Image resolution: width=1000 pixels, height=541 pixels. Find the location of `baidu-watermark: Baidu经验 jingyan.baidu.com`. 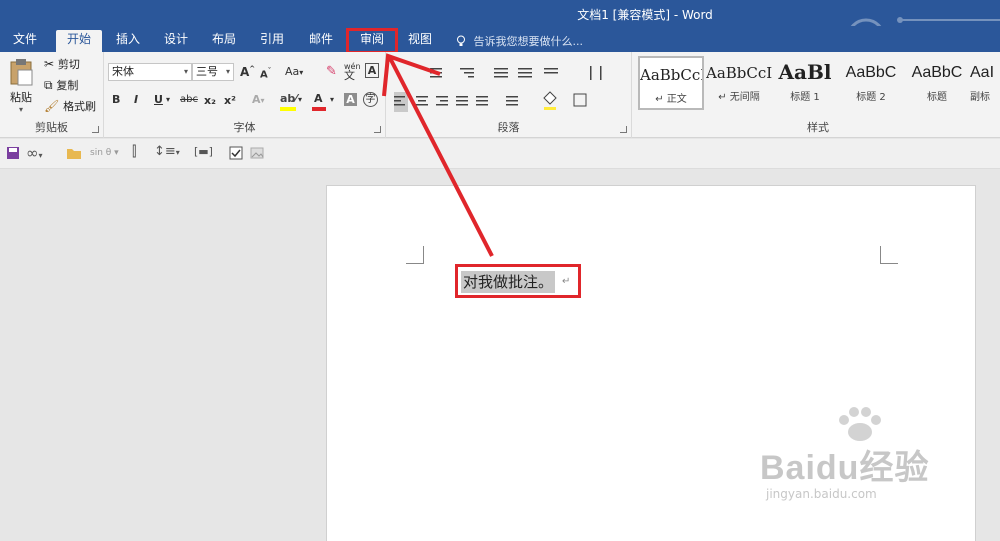

baidu-watermark: Baidu经验 jingyan.baidu.com is located at coordinates (845, 454).